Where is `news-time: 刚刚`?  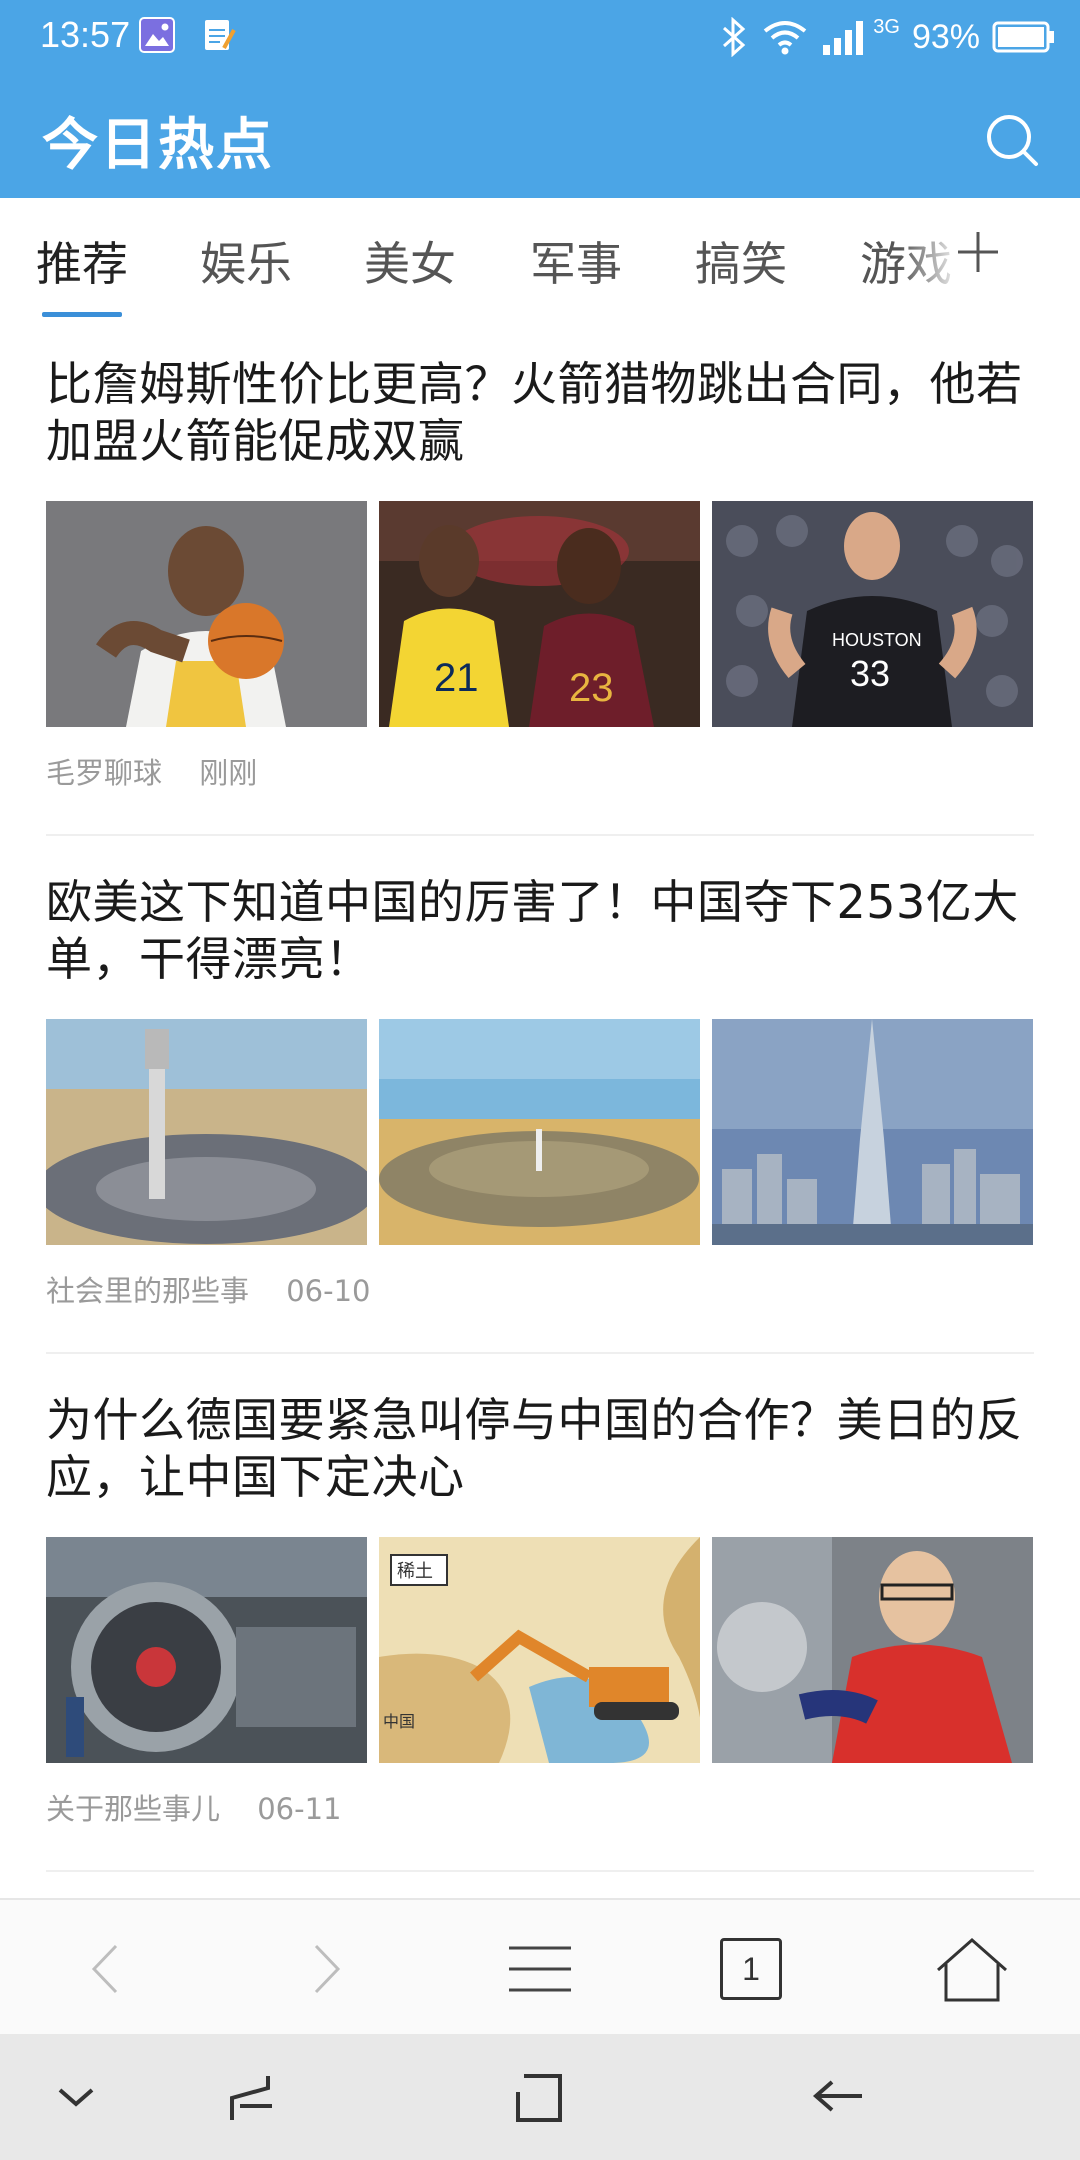 news-time: 刚刚 is located at coordinates (228, 773).